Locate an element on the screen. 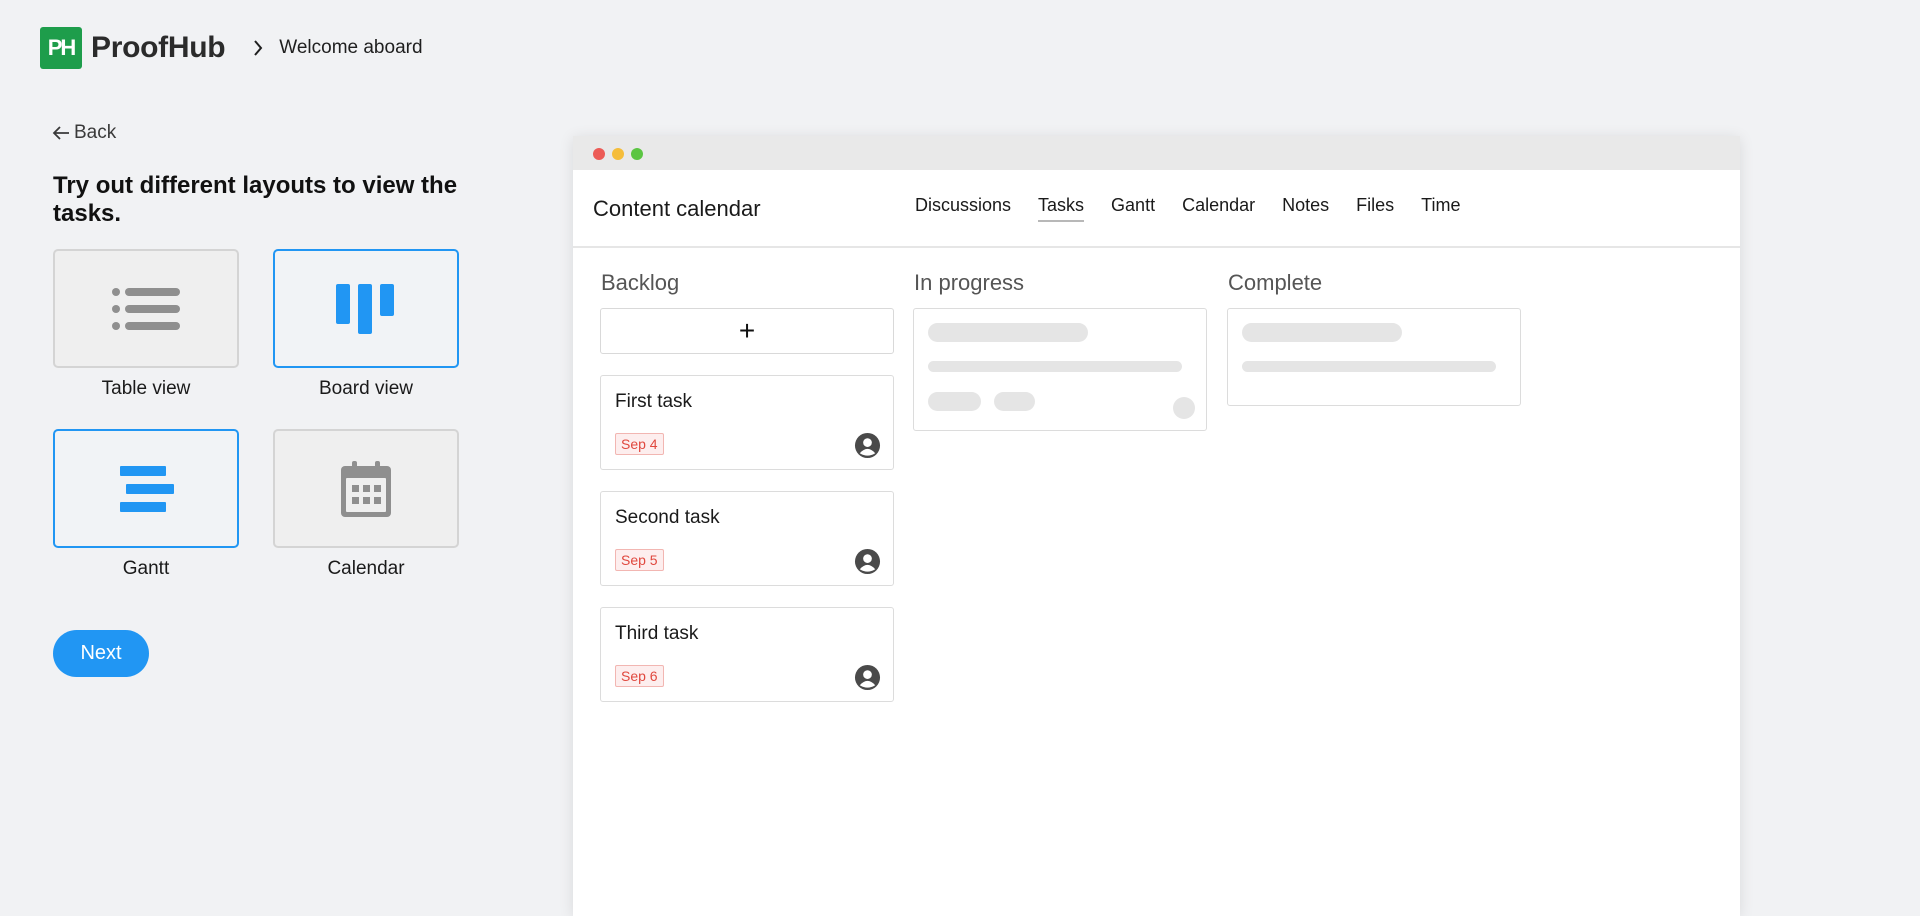  tab-gantt: Gantt is located at coordinates (1133, 208).